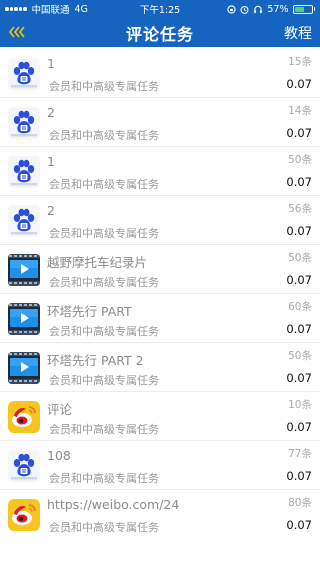 The height and width of the screenshot is (569, 320). I want to click on task-row: 2 会员和中高级专属任务 14条 0.07, so click(160, 122).